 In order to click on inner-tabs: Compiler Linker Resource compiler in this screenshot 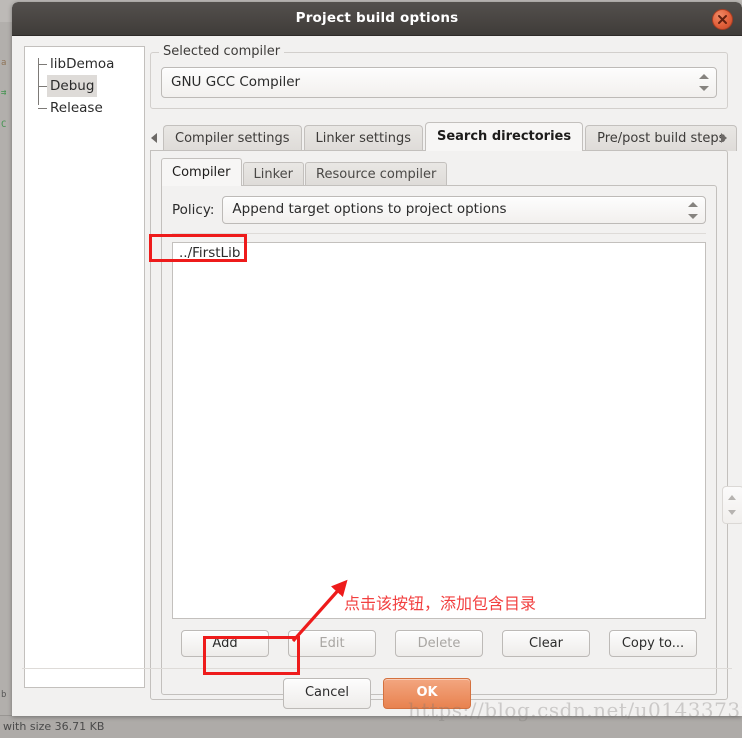, I will do `click(439, 172)`.